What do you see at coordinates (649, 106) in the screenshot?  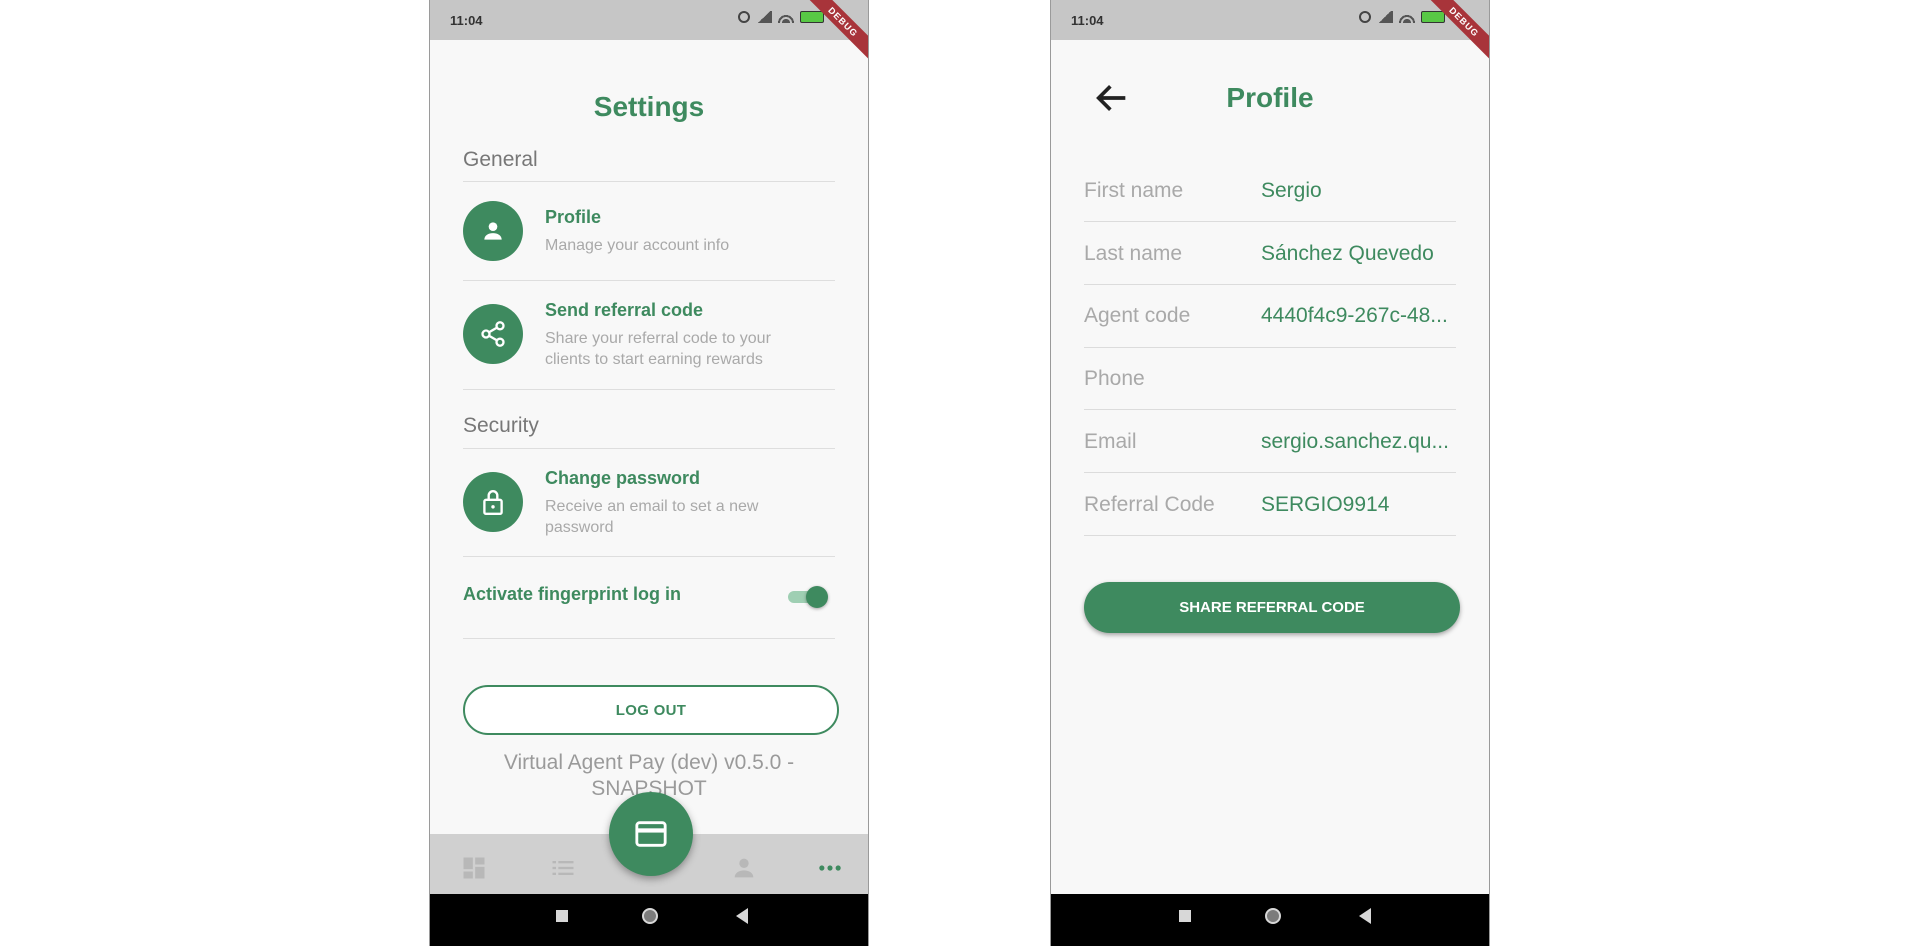 I see `page-title: Settings` at bounding box center [649, 106].